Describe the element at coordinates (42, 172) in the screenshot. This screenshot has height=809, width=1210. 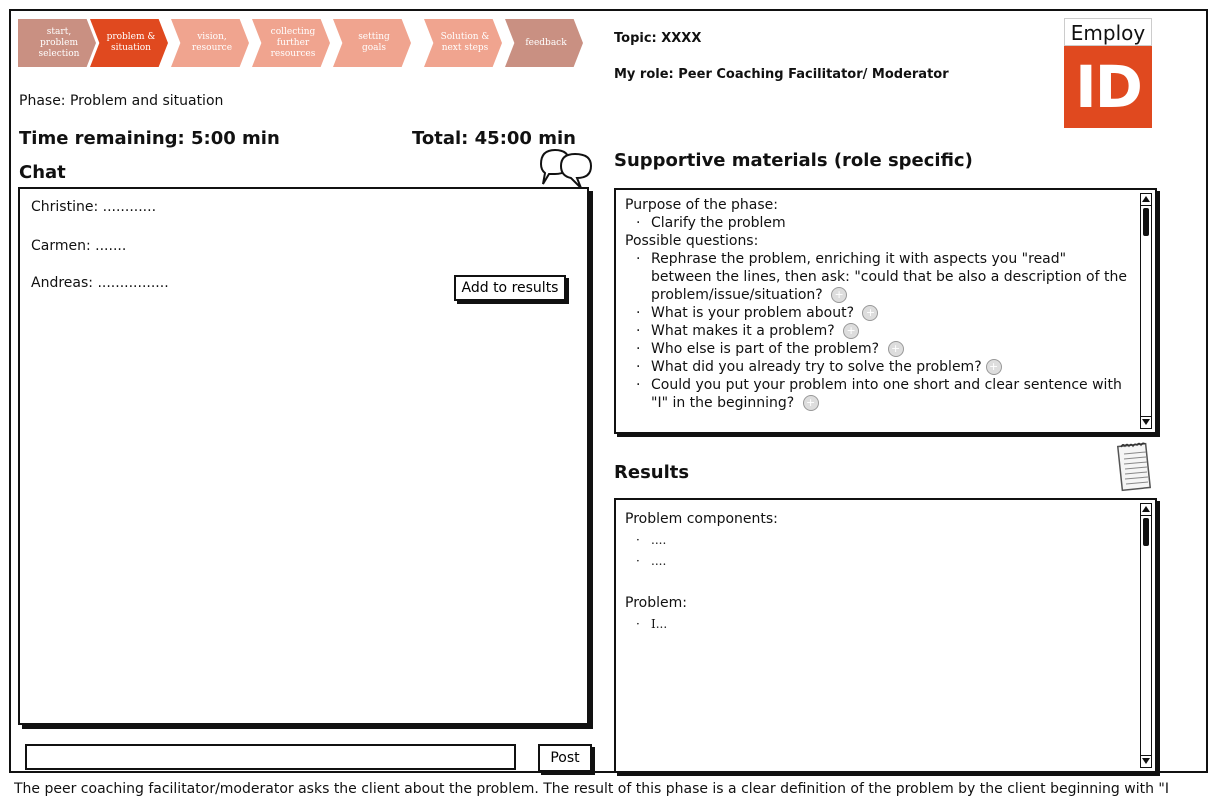
I see `chat-title: Chat` at that location.